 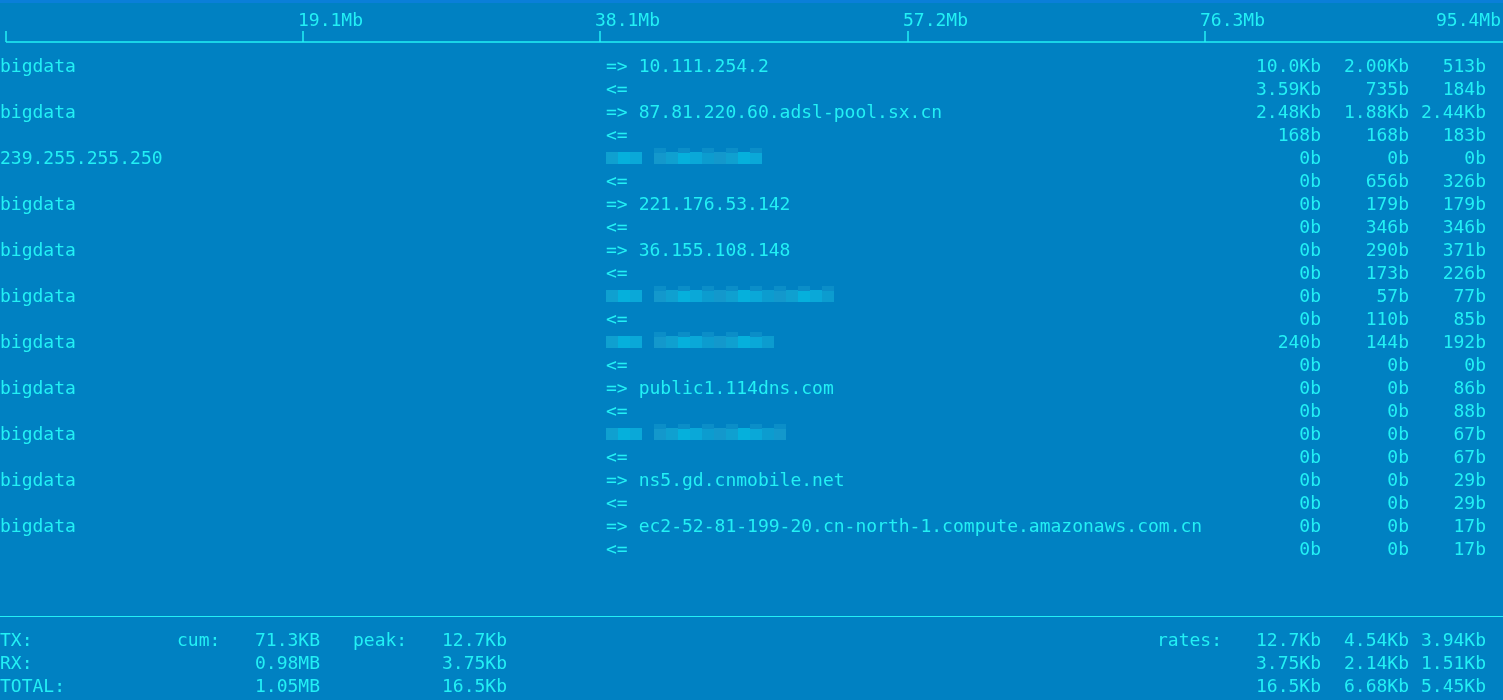 What do you see at coordinates (714, 203) in the screenshot?
I see `remote-host: 221.176.53.142` at bounding box center [714, 203].